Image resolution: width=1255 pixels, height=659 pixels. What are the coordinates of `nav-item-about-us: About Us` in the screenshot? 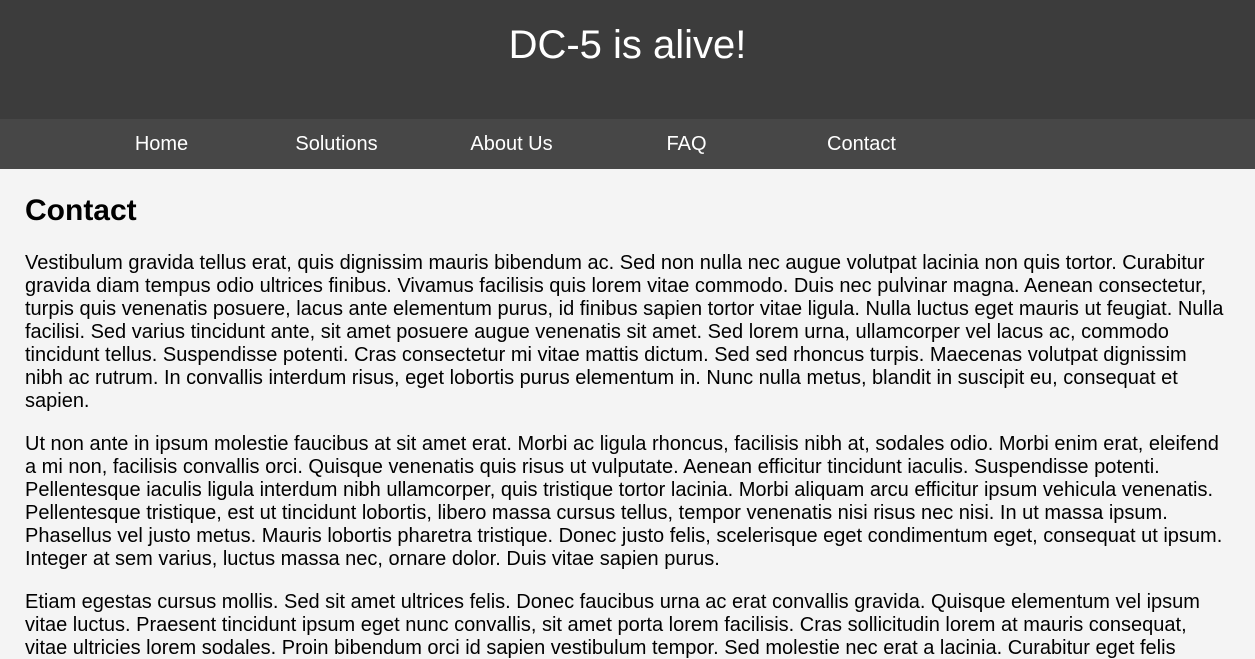 It's located at (511, 144).